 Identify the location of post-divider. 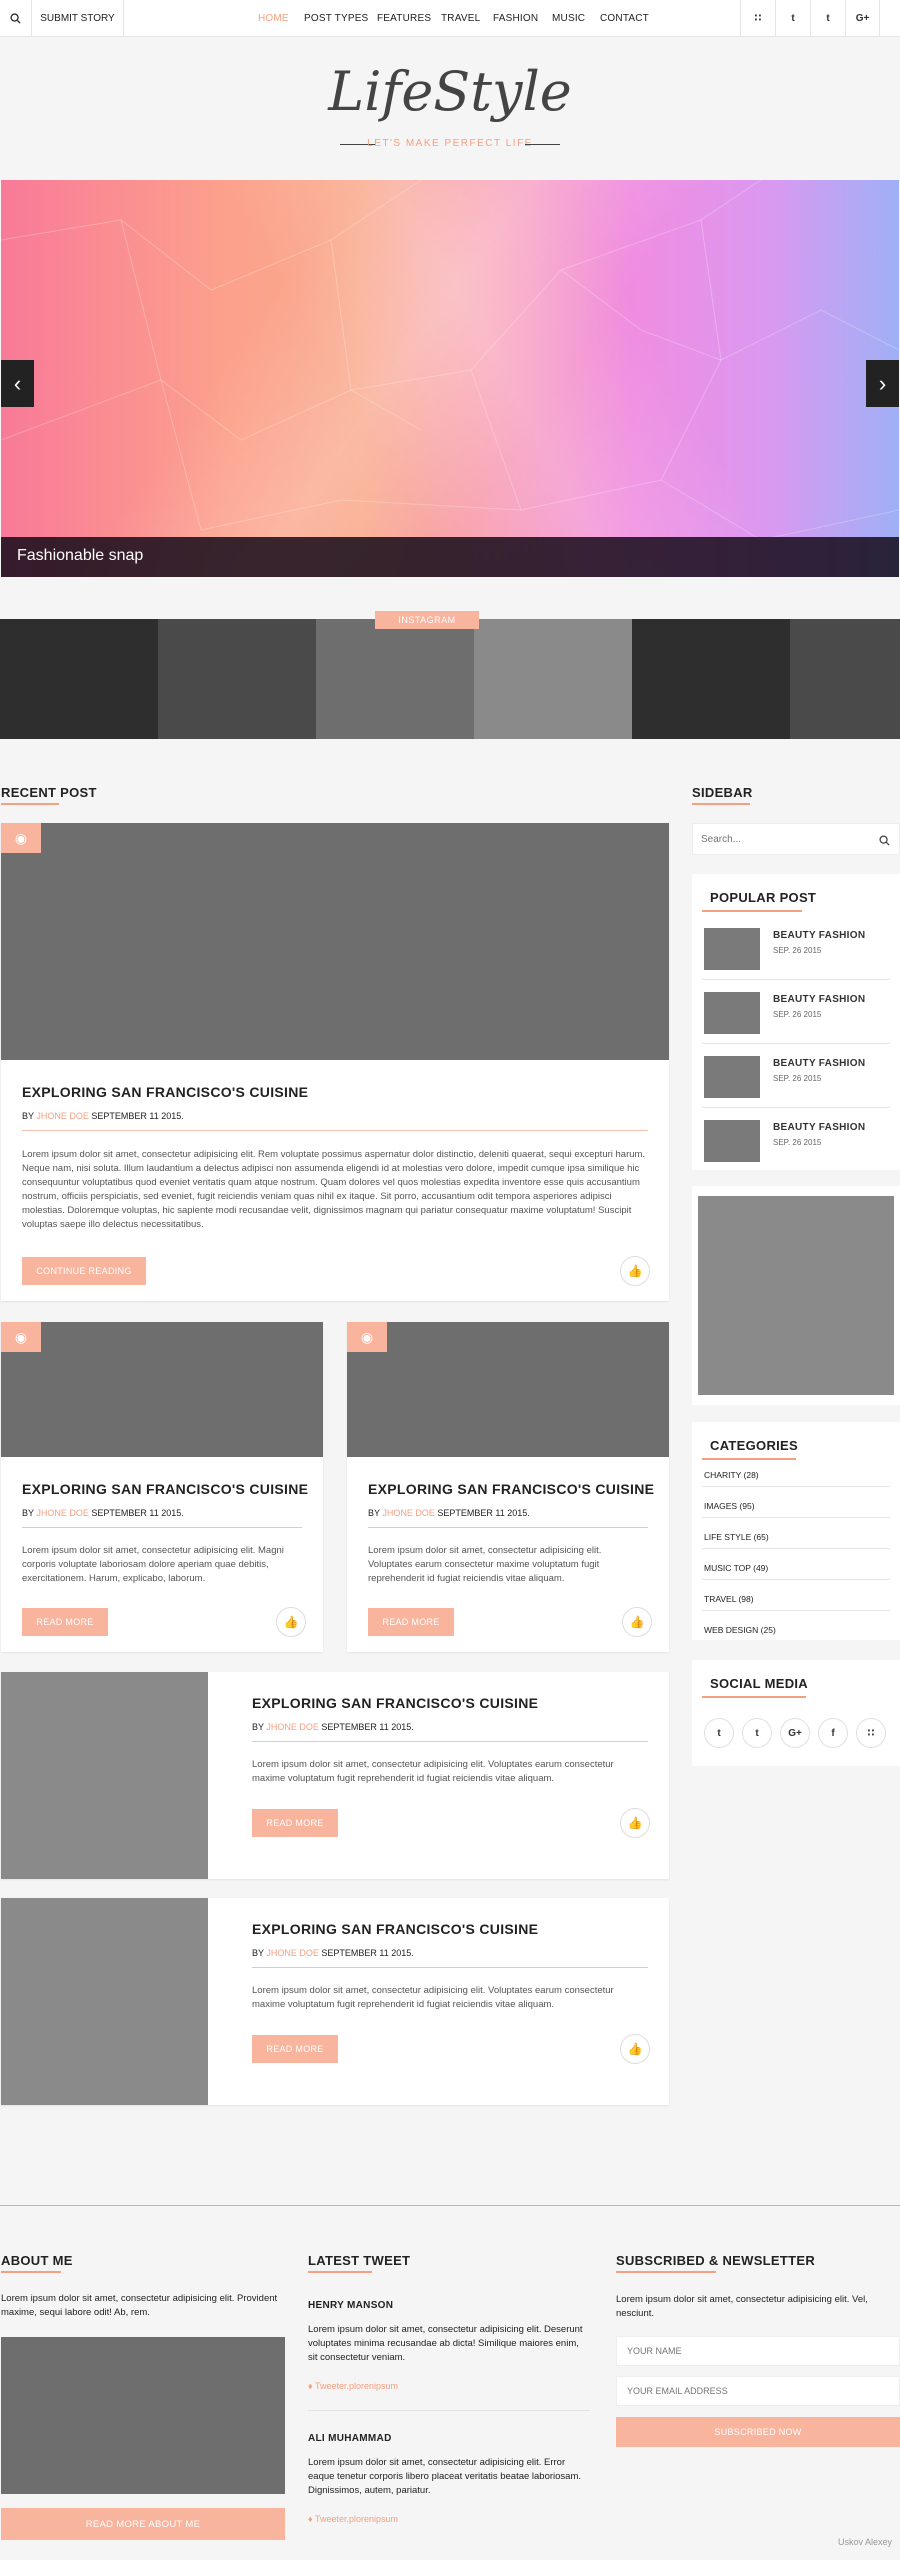
(335, 1130).